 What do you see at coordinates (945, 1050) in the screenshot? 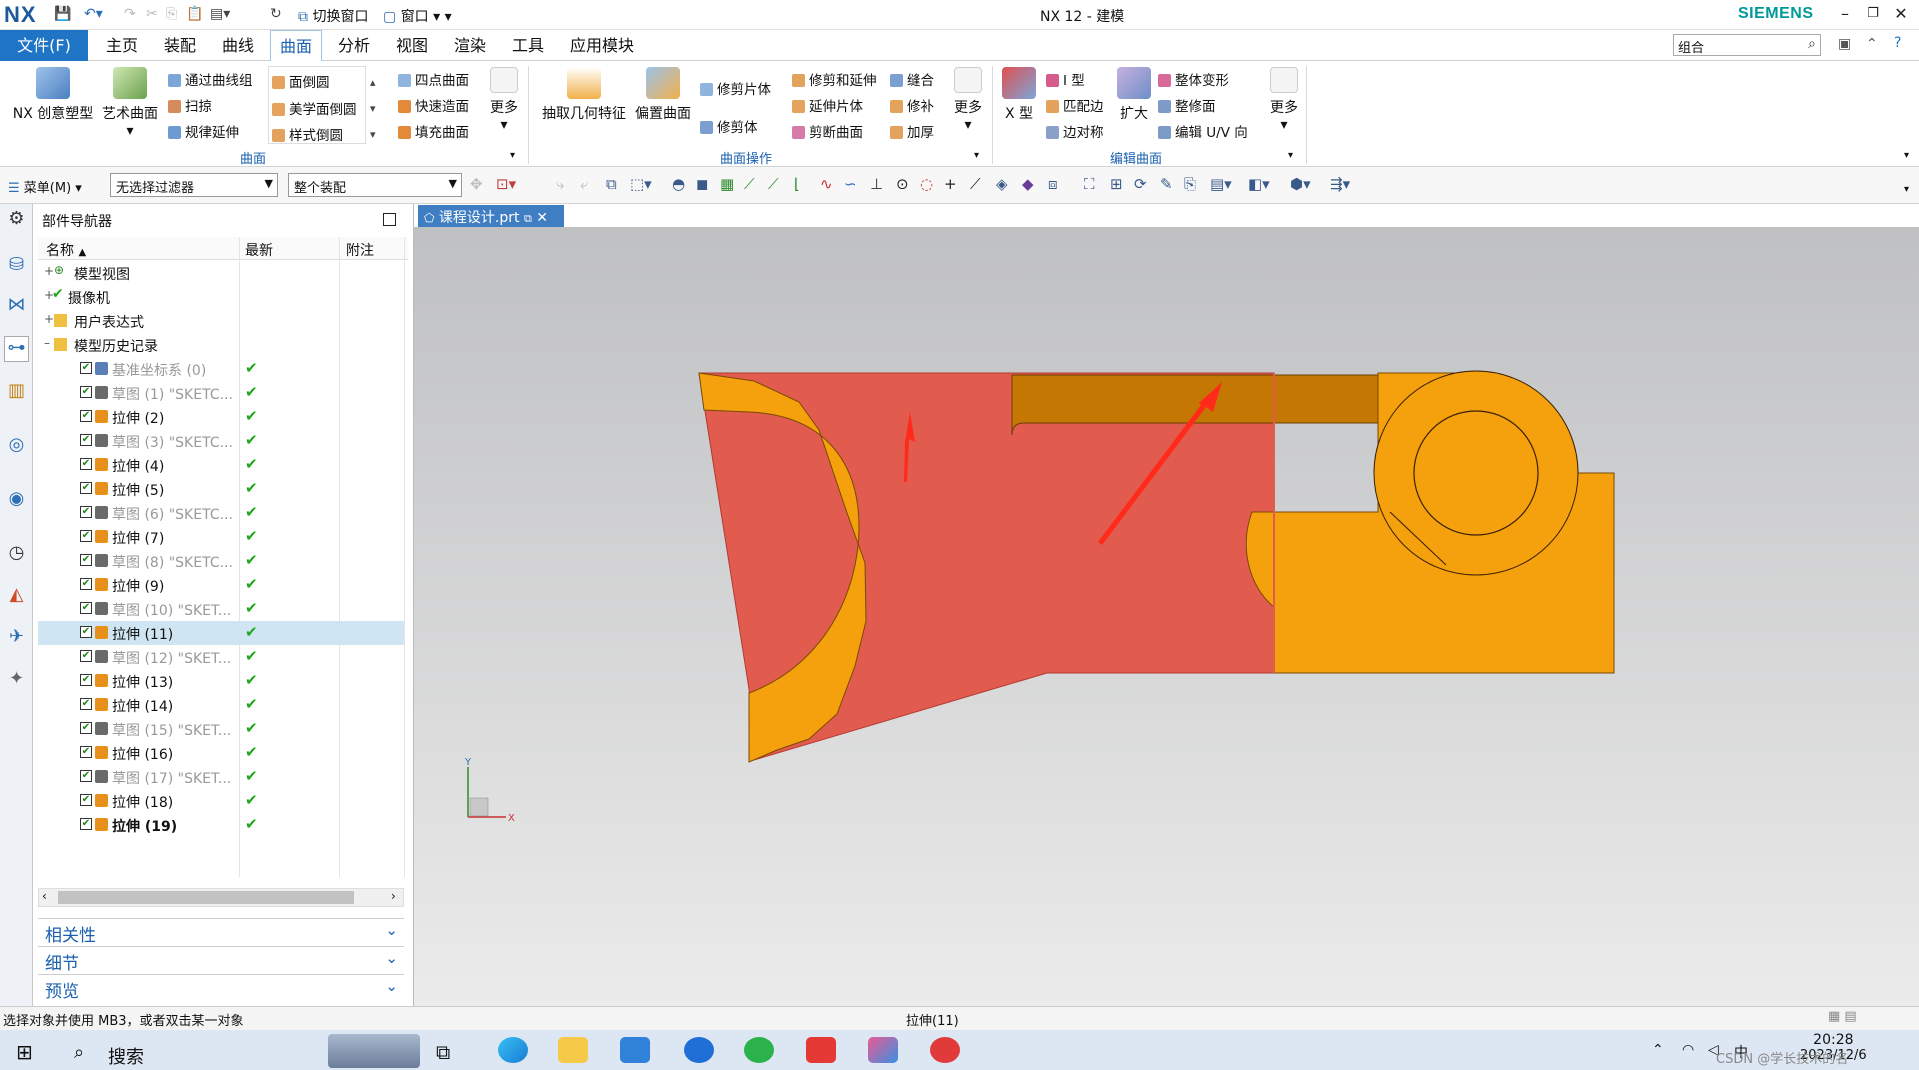
I see `netease-music-icon` at bounding box center [945, 1050].